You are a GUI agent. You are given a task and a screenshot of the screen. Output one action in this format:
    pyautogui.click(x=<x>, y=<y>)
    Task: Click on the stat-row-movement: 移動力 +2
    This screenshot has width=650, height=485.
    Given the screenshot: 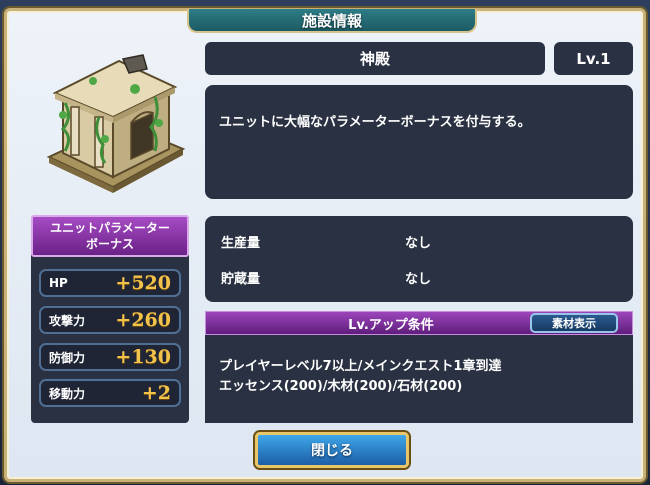 What is the action you would take?
    pyautogui.click(x=110, y=393)
    